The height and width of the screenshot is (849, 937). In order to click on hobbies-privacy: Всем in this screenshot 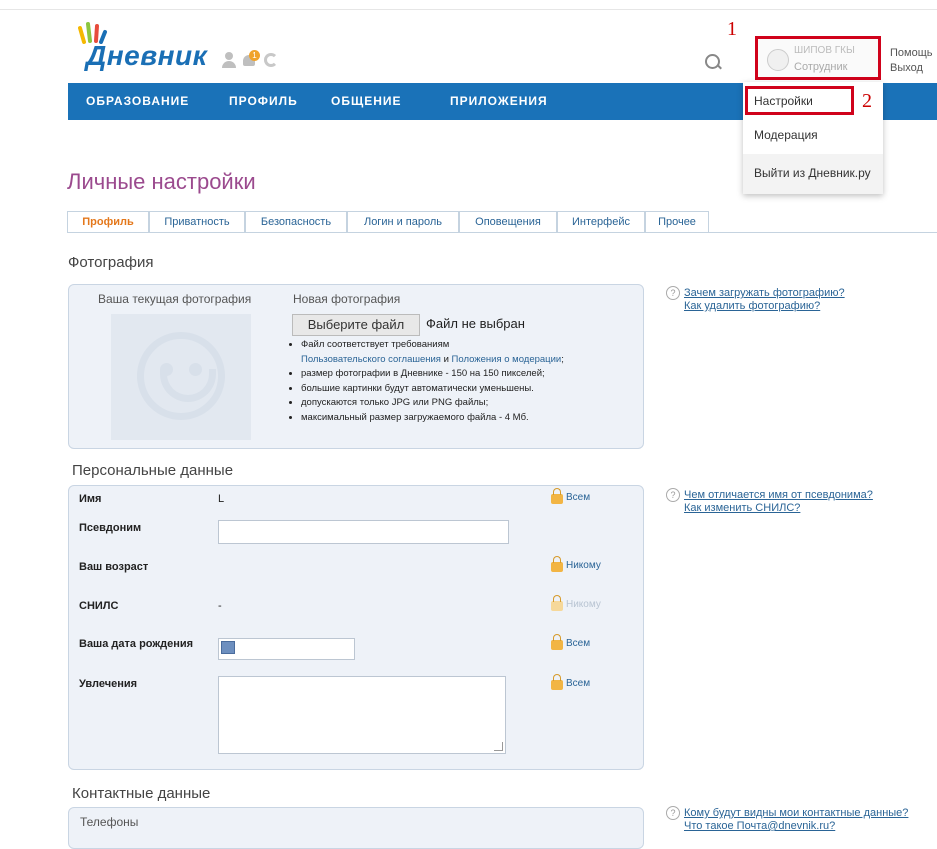, I will do `click(571, 682)`.